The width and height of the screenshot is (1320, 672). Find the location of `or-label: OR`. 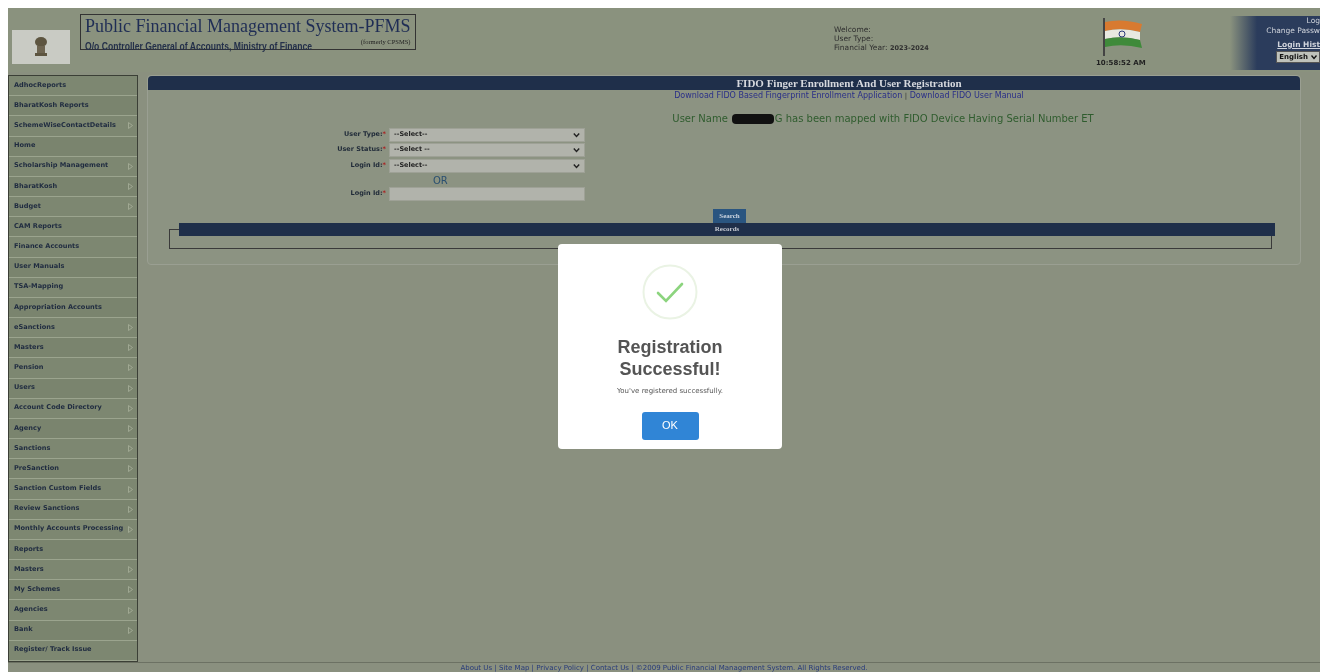

or-label: OR is located at coordinates (441, 180).